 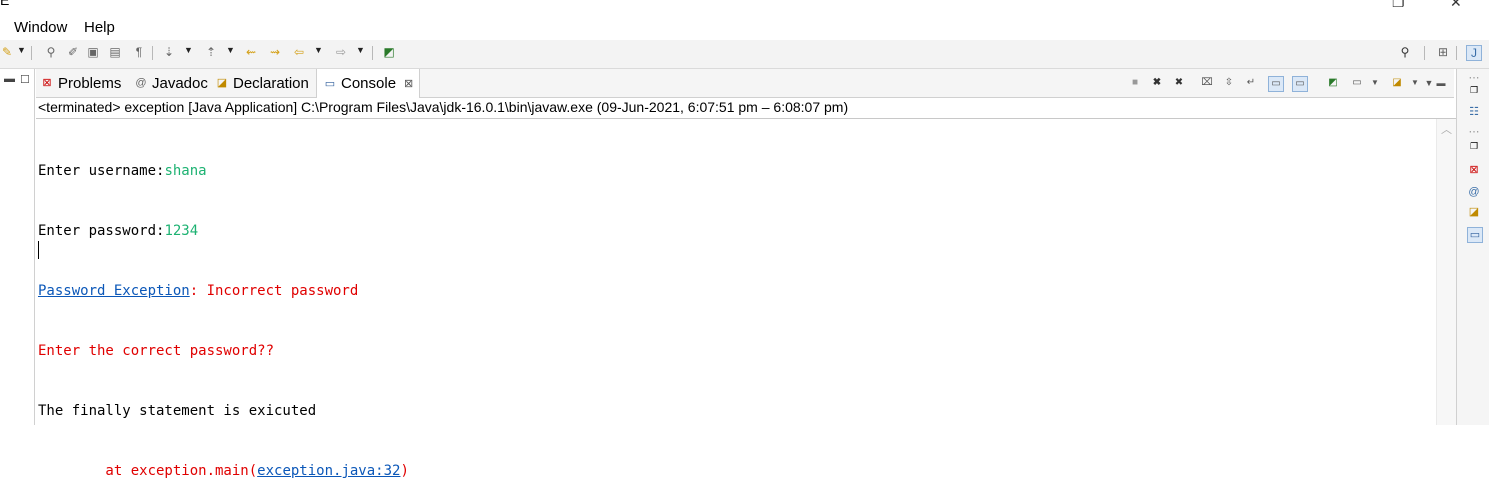 I want to click on tab-problems: ⊠ Problems, so click(x=80, y=83).